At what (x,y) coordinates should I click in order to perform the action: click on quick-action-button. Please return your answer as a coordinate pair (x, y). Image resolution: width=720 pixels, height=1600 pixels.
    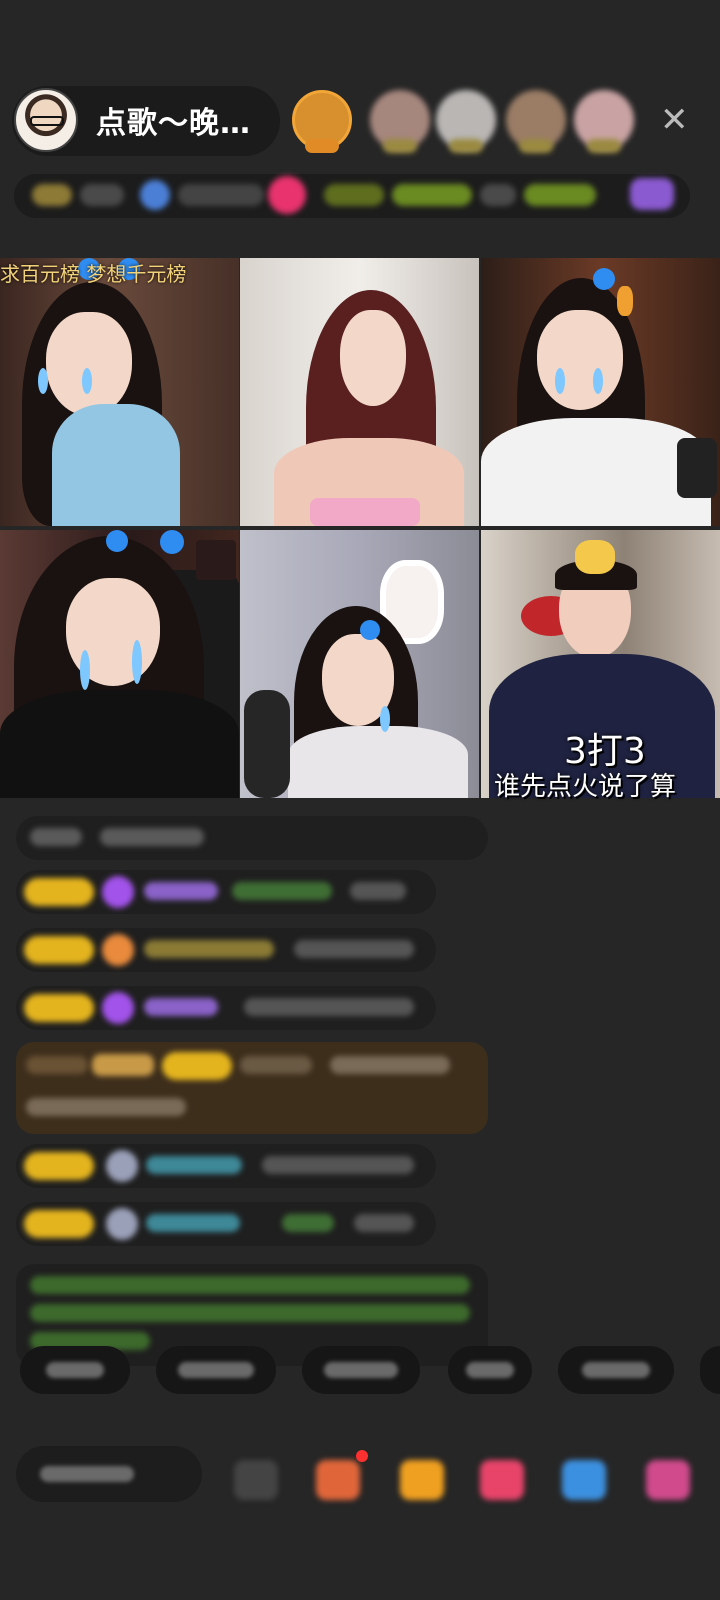
    Looking at the image, I should click on (710, 1370).